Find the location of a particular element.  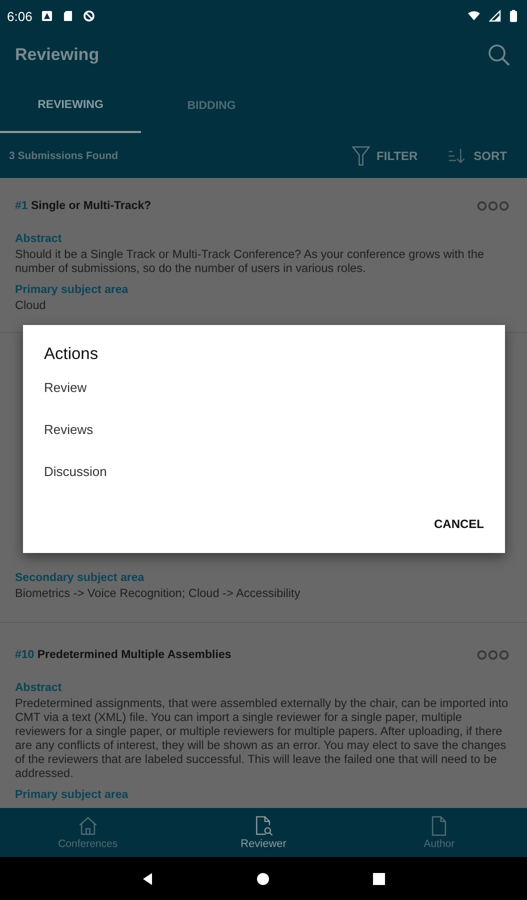

bottom-nav-item: Conferences is located at coordinates (88, 832).